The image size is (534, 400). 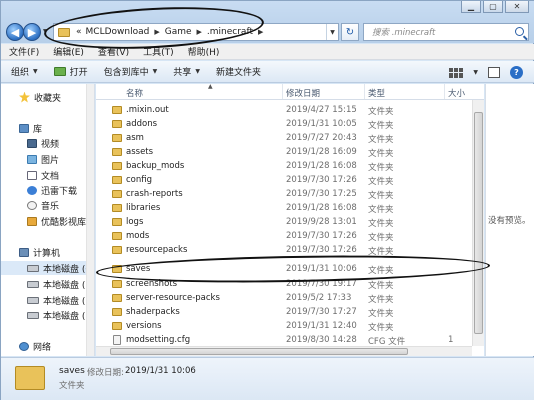 What do you see at coordinates (290, 222) in the screenshot?
I see `file-row: logs 2019/9/28 13:01 文件夹` at bounding box center [290, 222].